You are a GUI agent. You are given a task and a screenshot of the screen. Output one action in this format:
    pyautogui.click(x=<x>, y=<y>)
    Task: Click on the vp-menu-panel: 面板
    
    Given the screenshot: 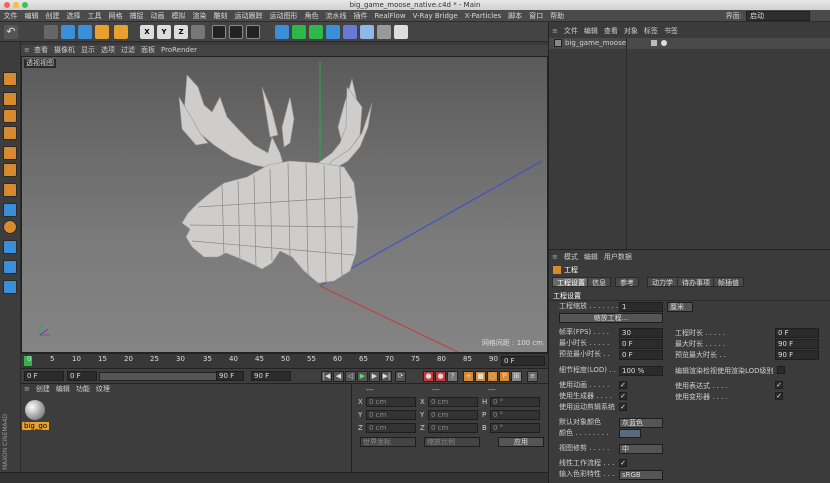 What is the action you would take?
    pyautogui.click(x=148, y=50)
    